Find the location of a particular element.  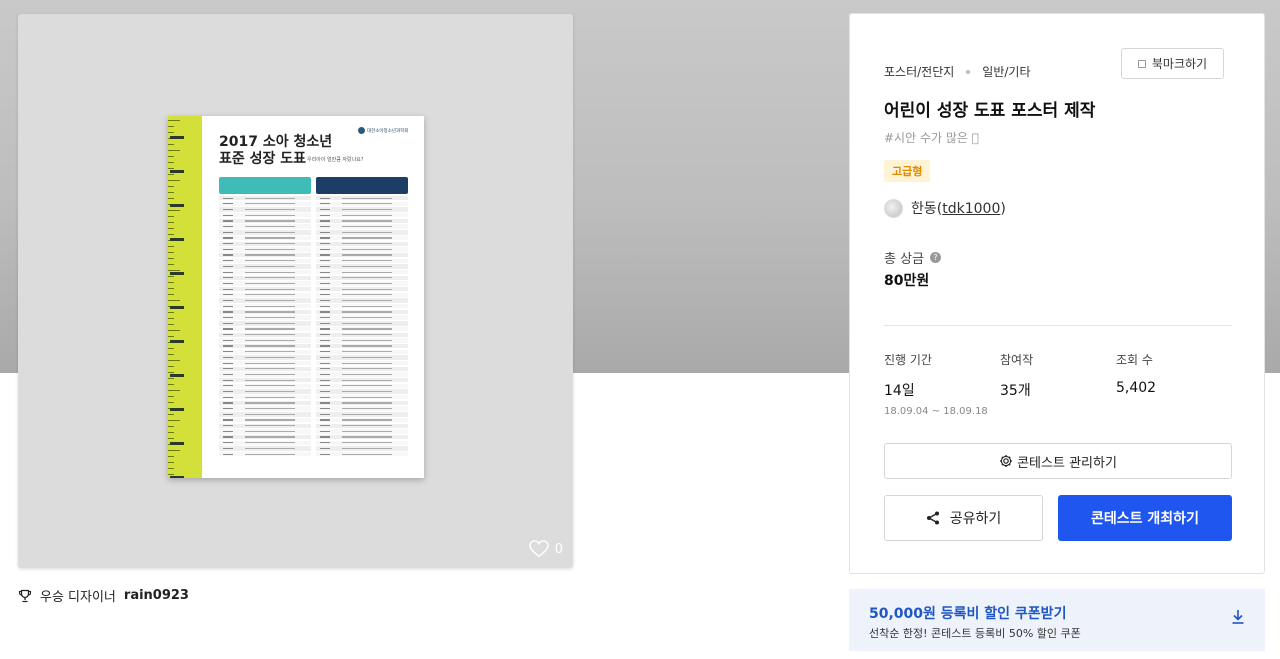

category-secondary: 일반/기타 is located at coordinates (1006, 71).